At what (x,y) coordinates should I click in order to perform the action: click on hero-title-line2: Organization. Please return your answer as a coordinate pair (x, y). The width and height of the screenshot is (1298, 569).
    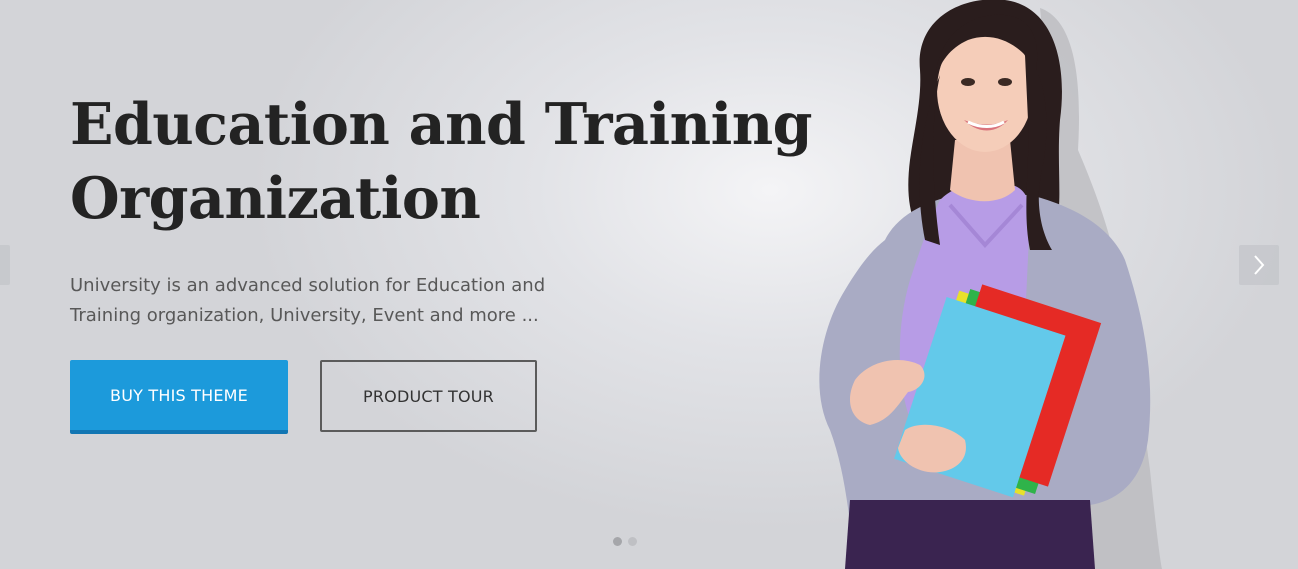
    Looking at the image, I should click on (275, 198).